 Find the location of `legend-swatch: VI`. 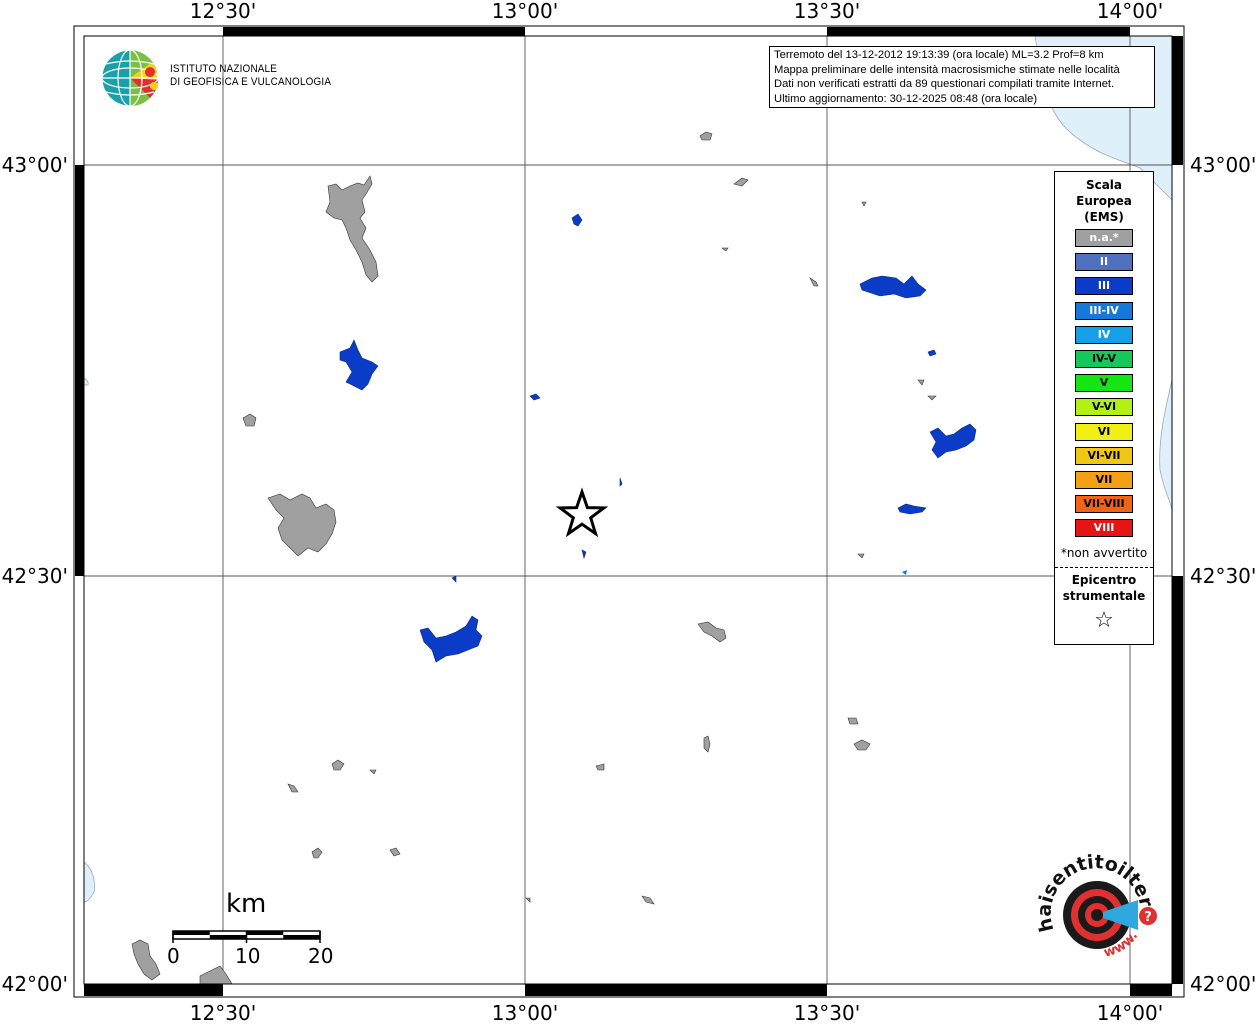

legend-swatch: VI is located at coordinates (1104, 431).